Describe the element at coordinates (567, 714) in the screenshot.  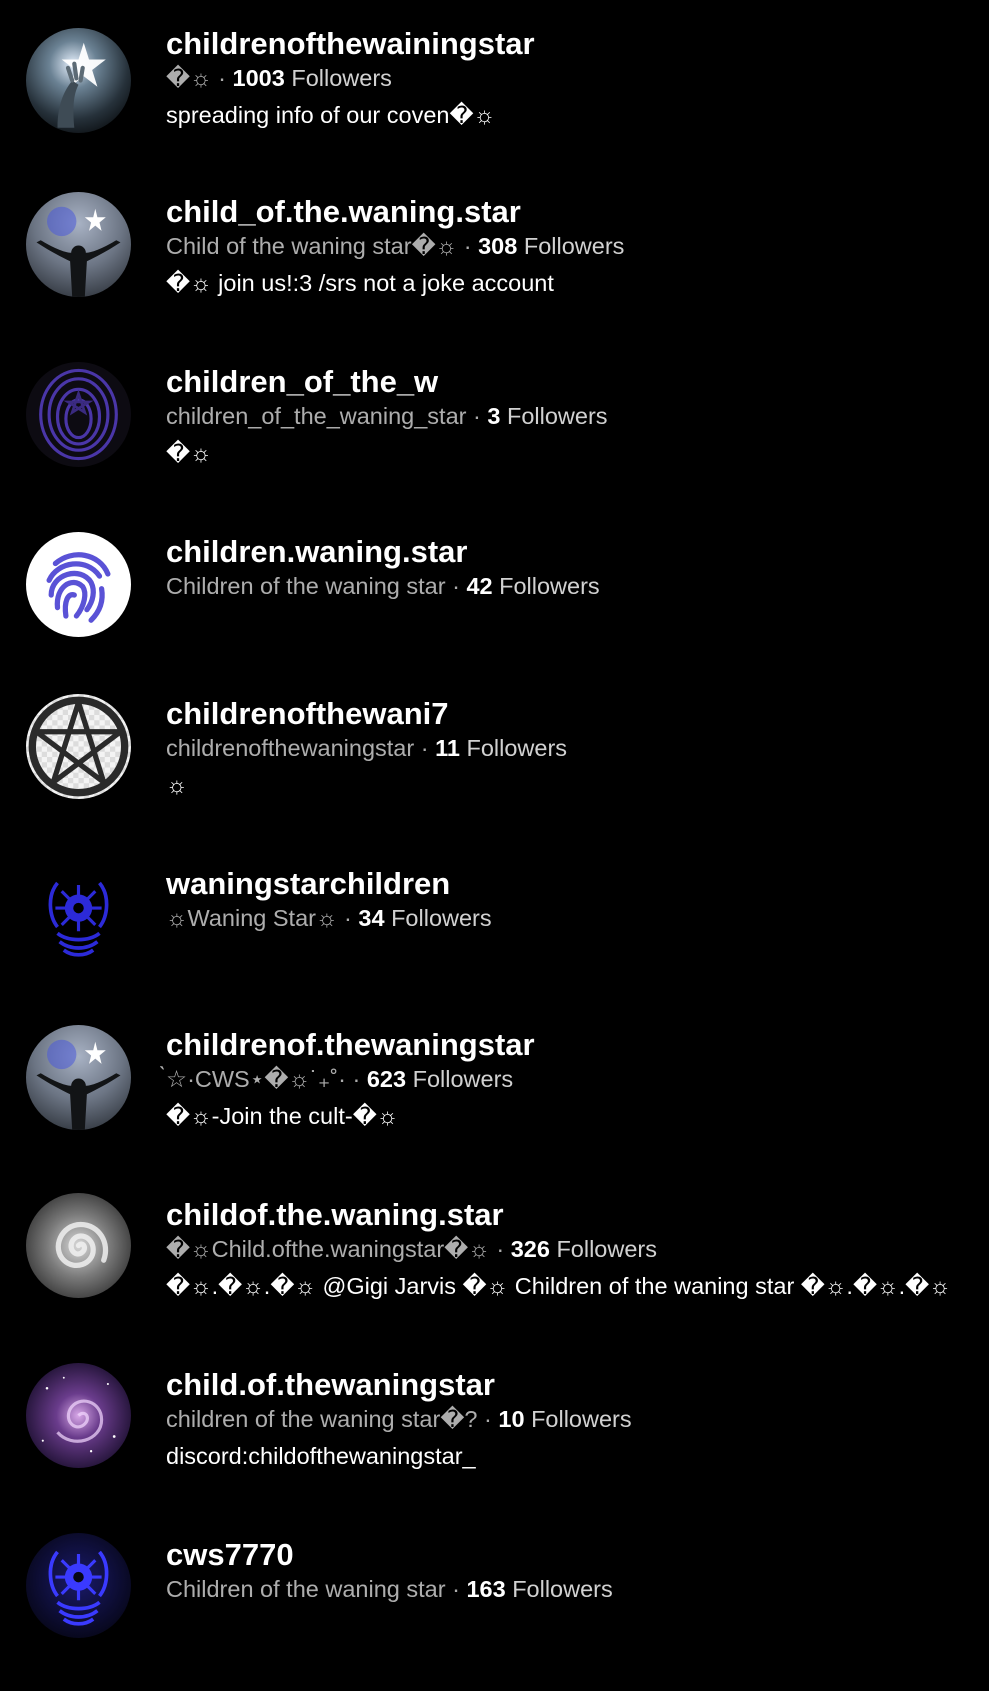
I see `username: childrenofthewani7` at that location.